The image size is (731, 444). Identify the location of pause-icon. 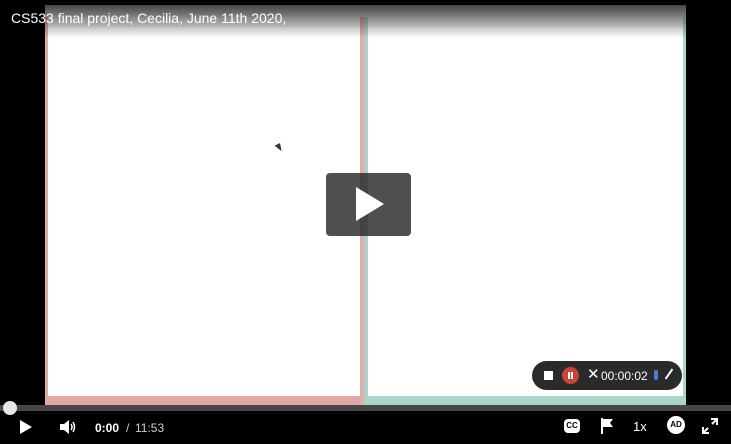
(570, 375).